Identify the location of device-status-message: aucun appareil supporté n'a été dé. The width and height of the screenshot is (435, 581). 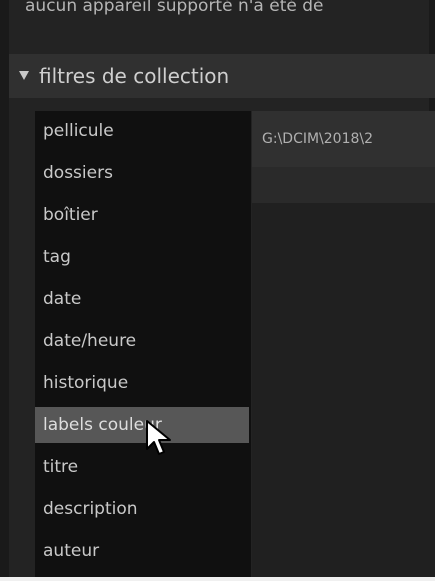
(174, 8).